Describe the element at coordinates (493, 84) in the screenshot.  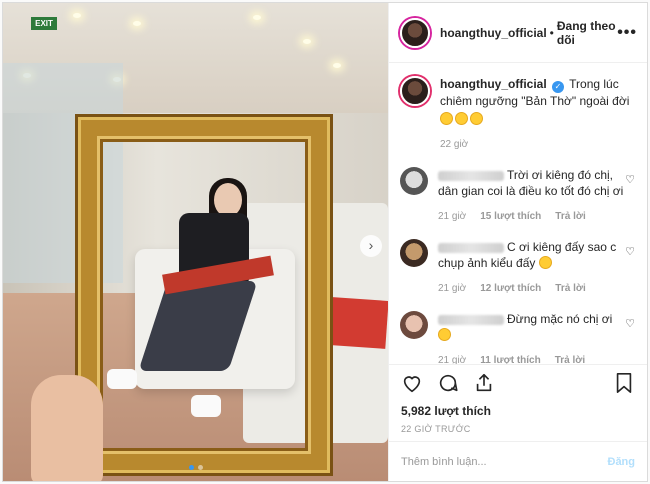
I see `caption-username: hoangthuy_official` at that location.